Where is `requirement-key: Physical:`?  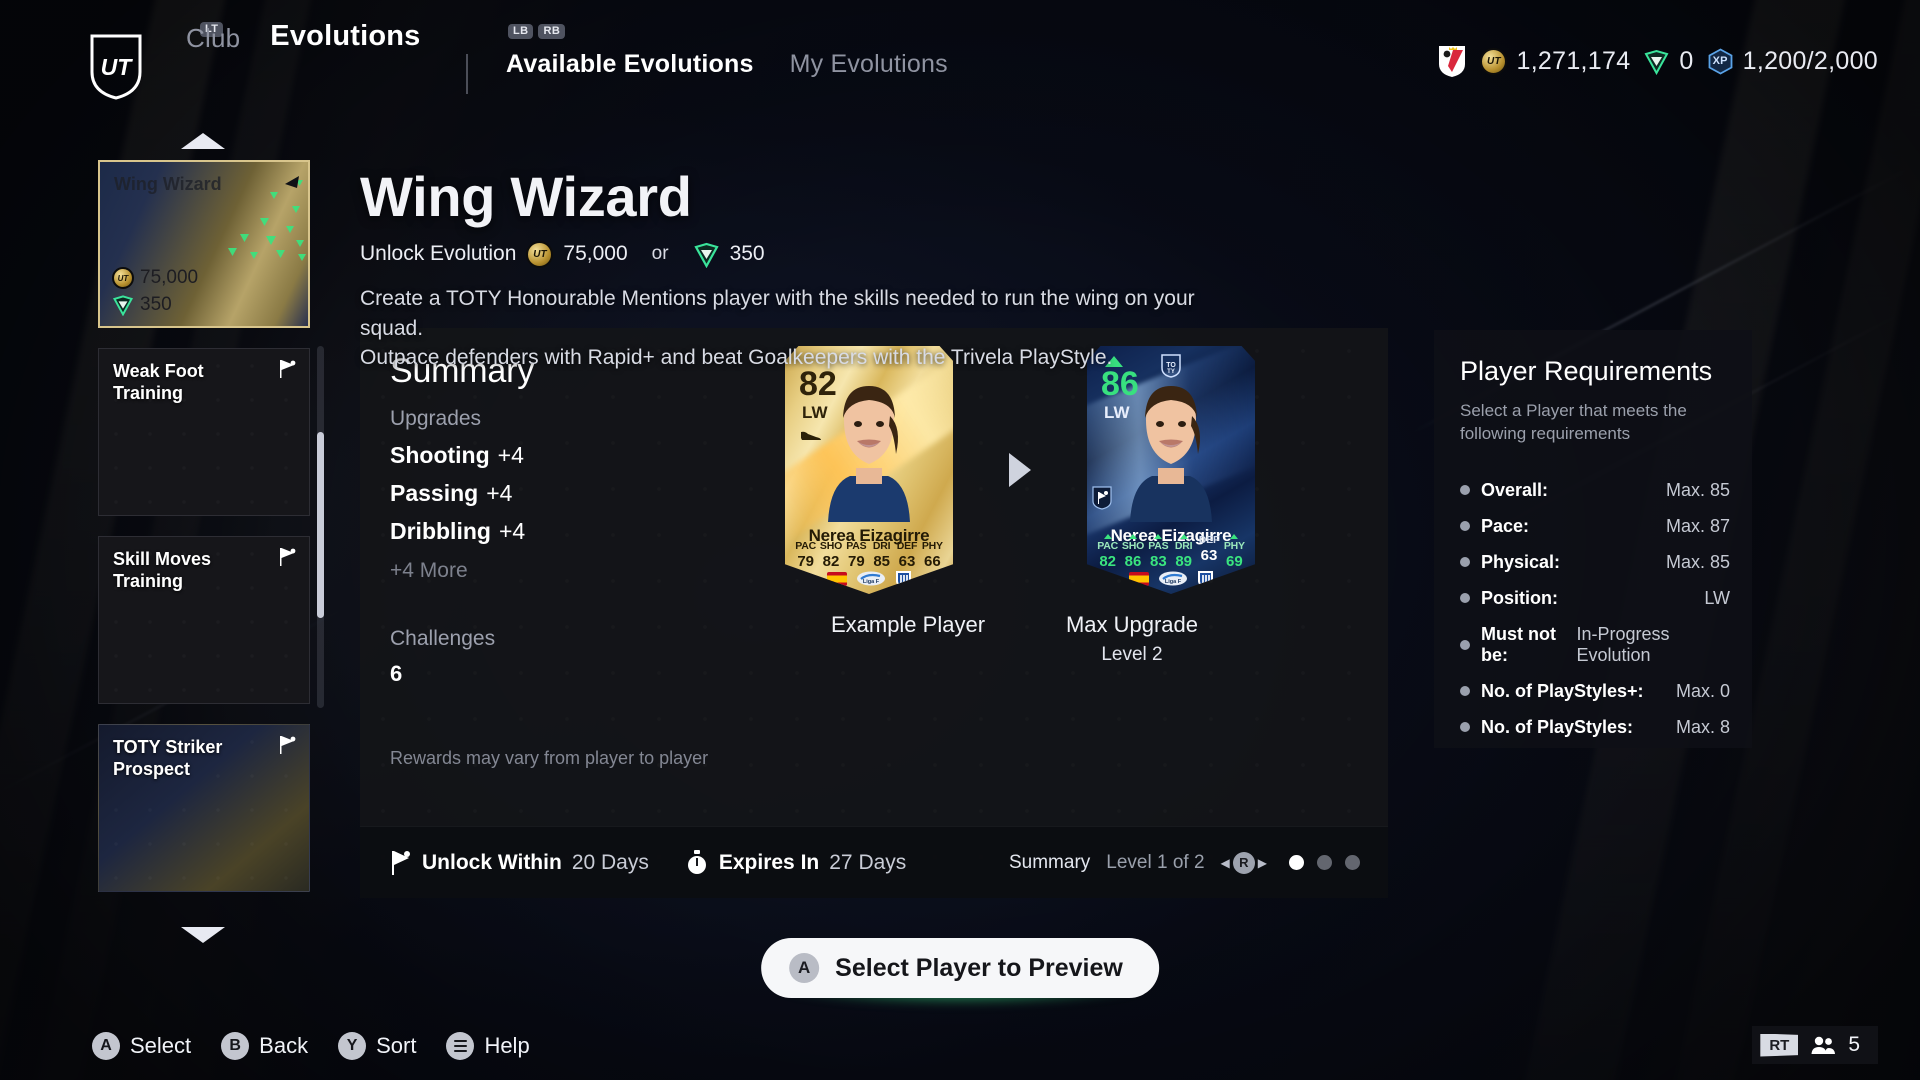 requirement-key: Physical: is located at coordinates (1521, 561).